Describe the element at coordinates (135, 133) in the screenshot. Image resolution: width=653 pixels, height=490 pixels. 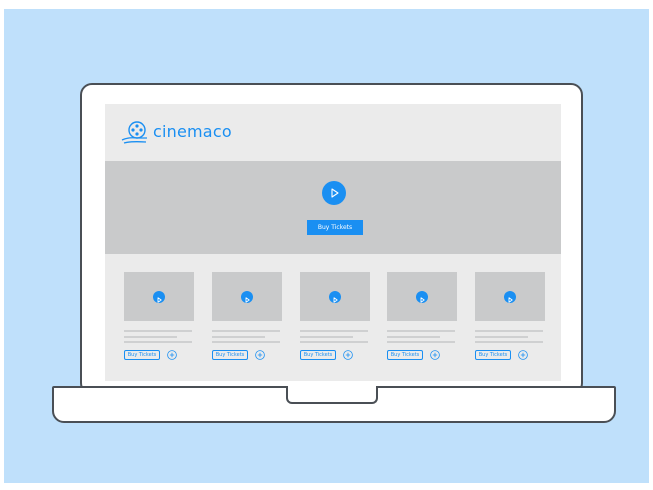
I see `film-reel-icon` at that location.